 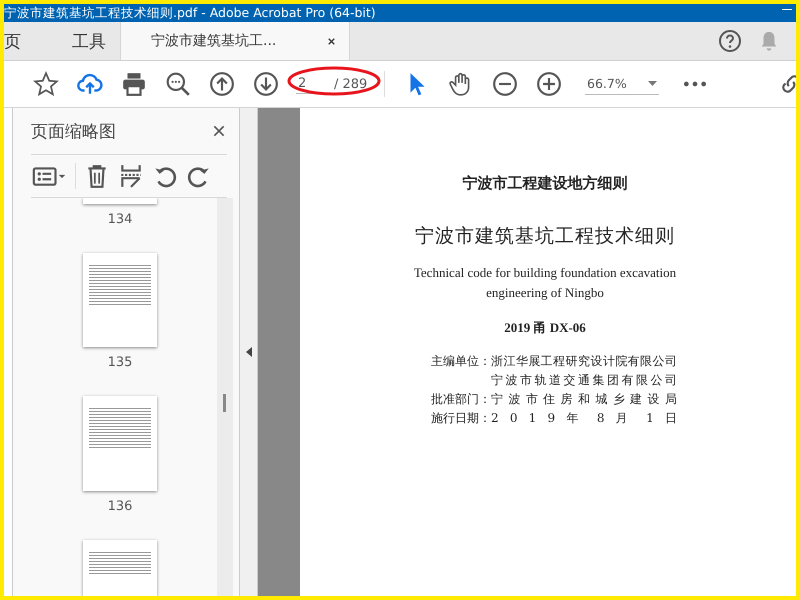 What do you see at coordinates (351, 84) in the screenshot?
I see `page-count: / 289` at bounding box center [351, 84].